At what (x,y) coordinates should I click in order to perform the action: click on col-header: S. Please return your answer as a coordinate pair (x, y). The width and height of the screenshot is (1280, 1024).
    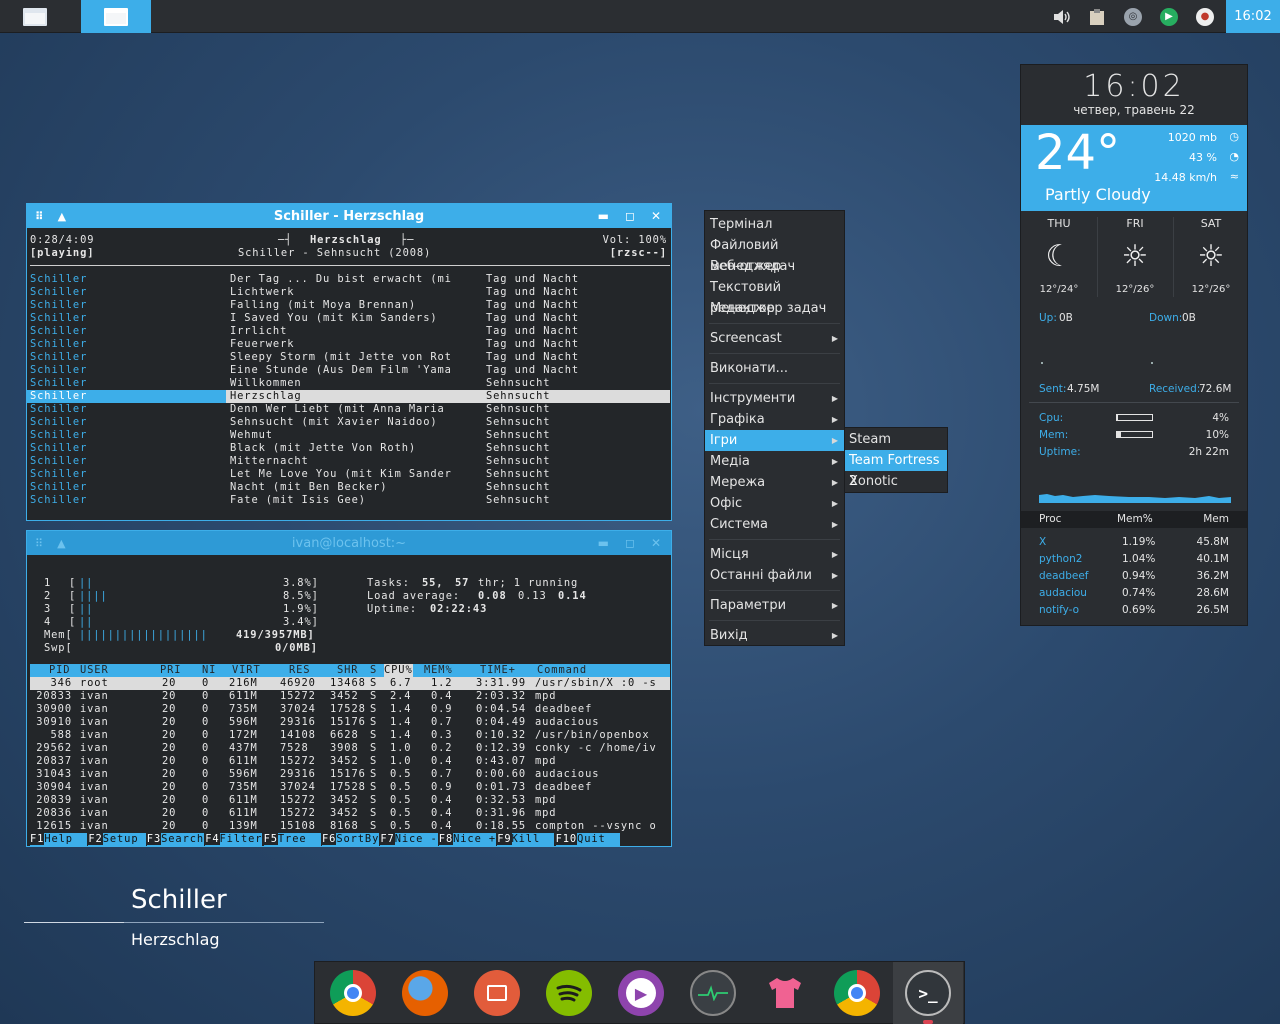
    Looking at the image, I should click on (373, 670).